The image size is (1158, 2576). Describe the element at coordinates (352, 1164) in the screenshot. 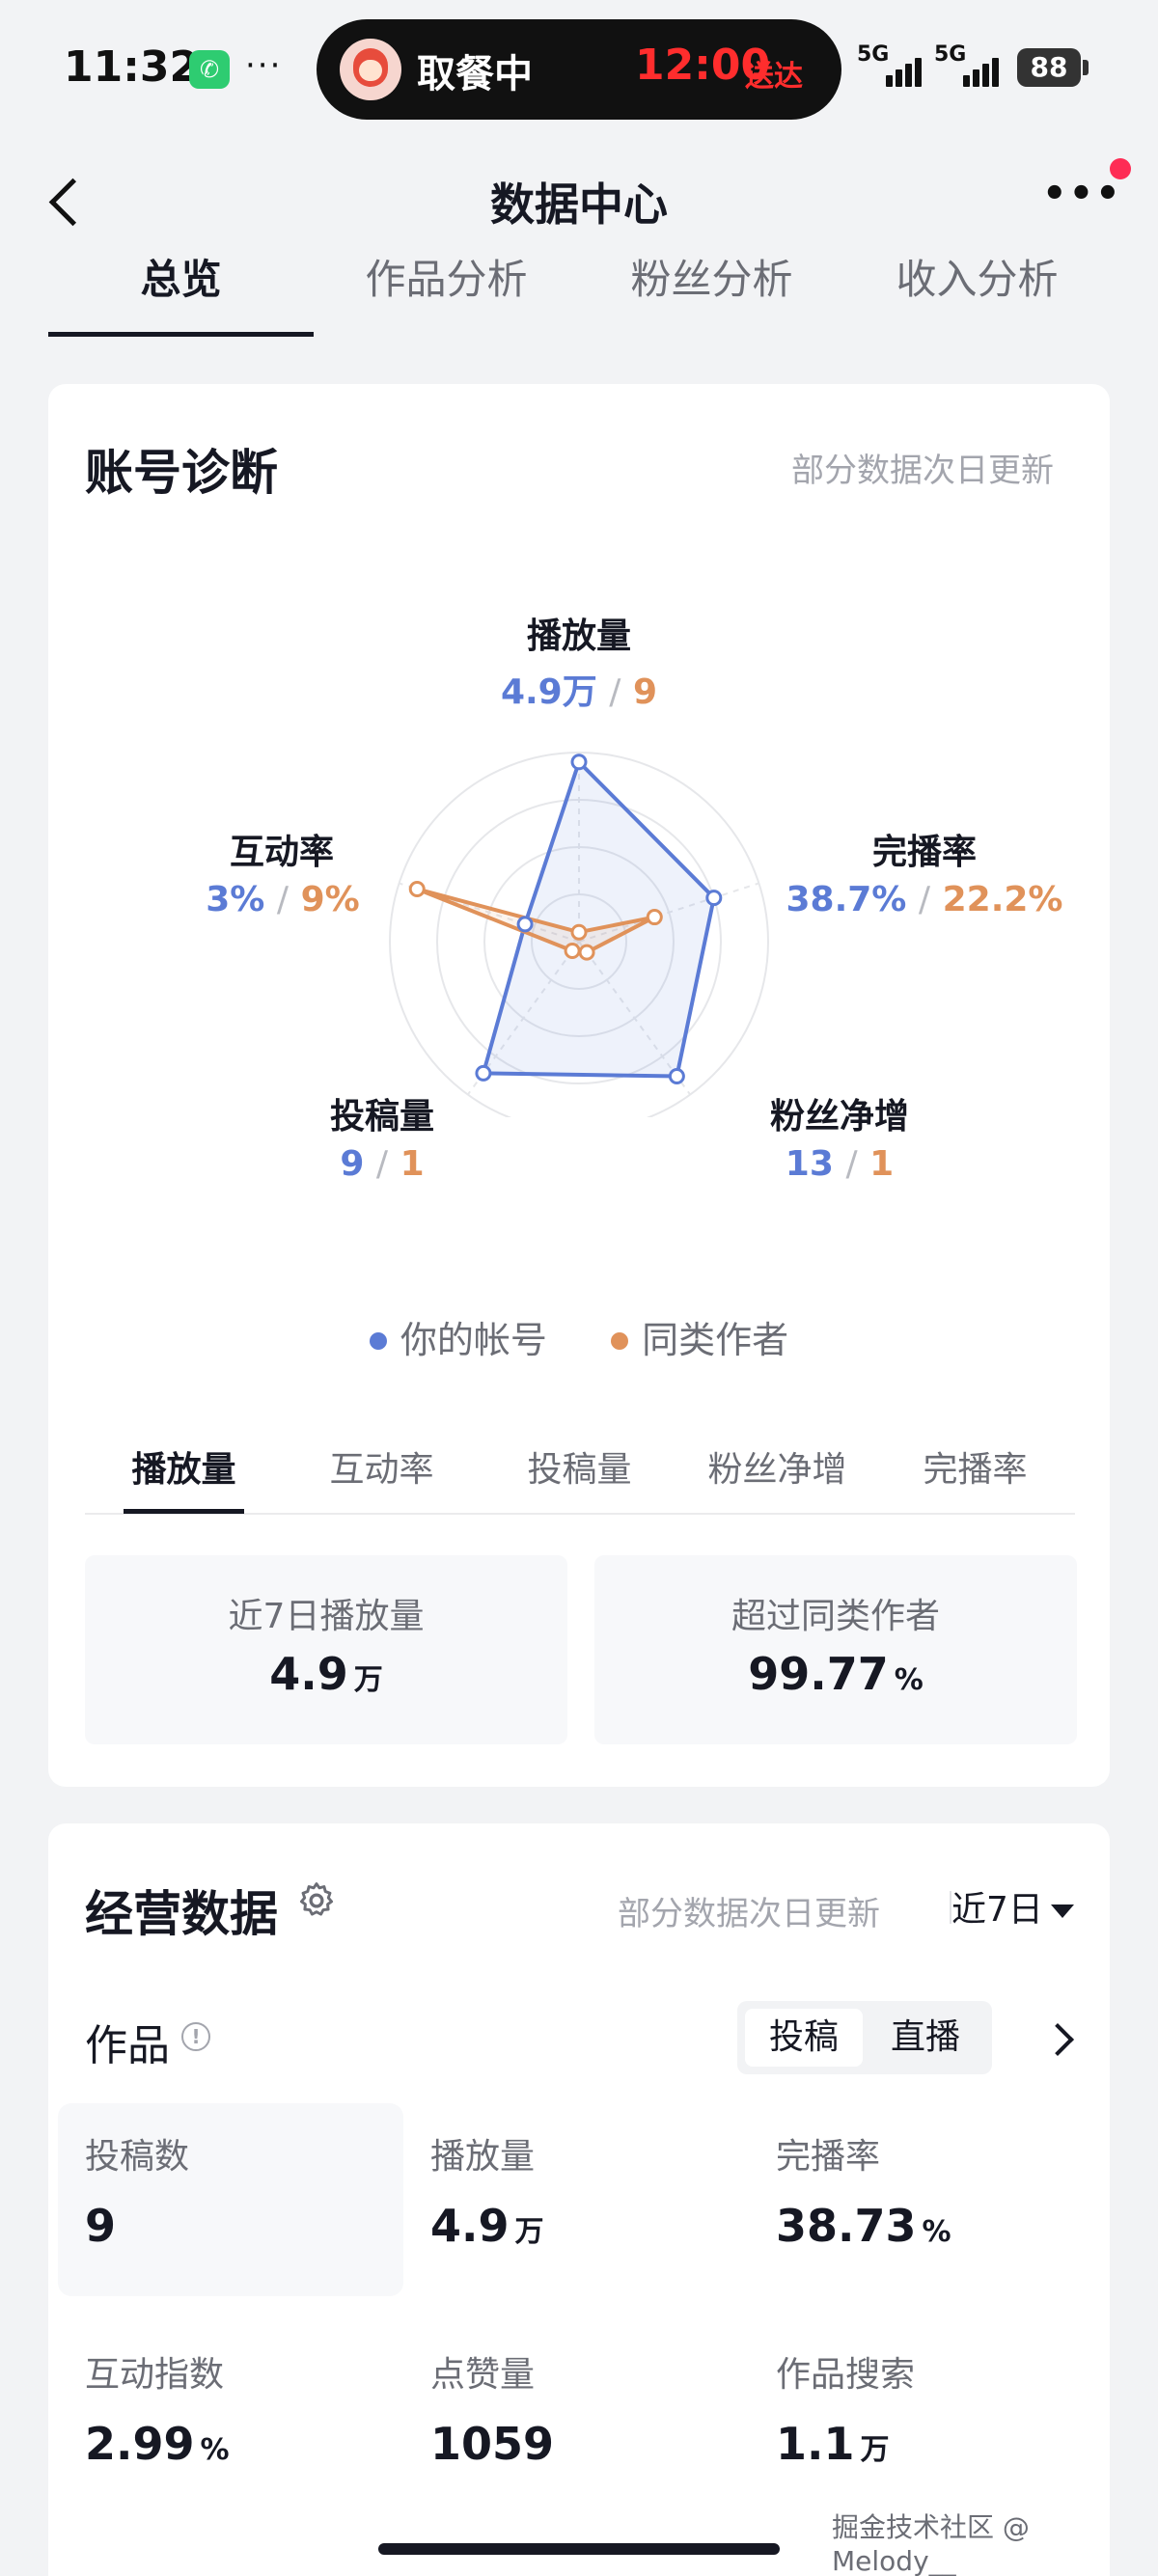

I see `radar-mine-value: 9` at that location.